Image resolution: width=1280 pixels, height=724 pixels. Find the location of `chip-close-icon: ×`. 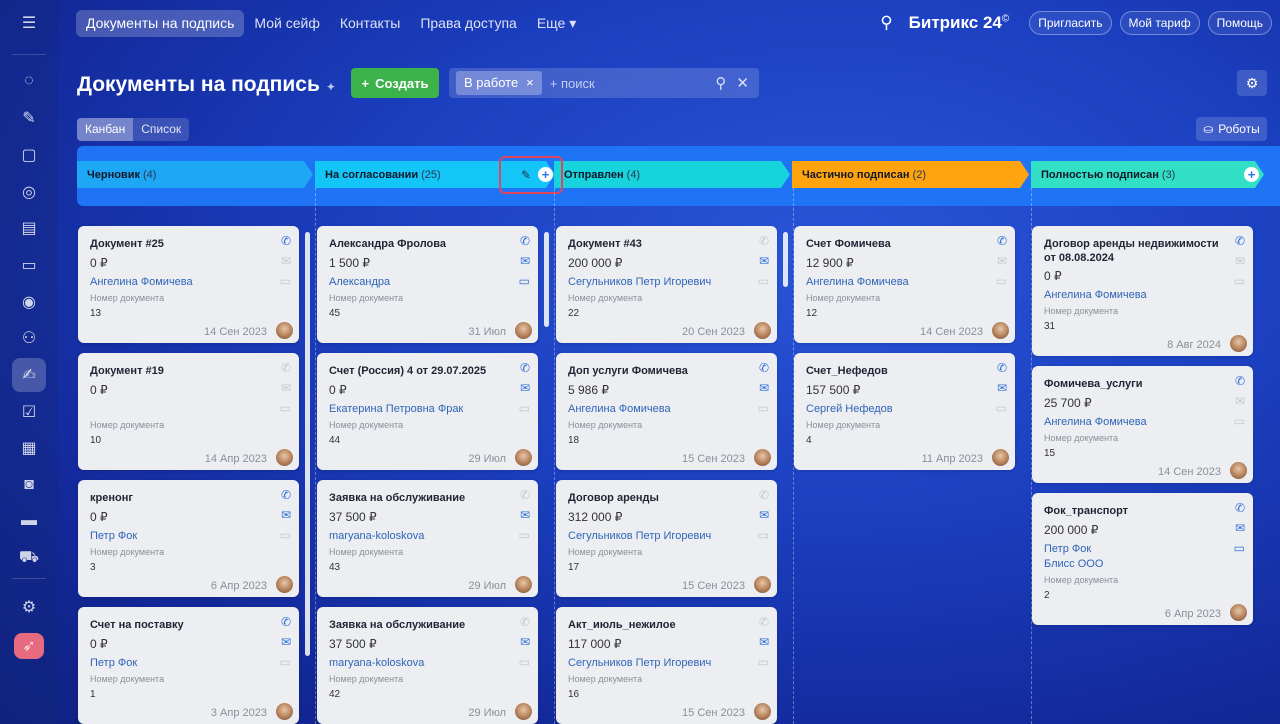

chip-close-icon: × is located at coordinates (530, 83).